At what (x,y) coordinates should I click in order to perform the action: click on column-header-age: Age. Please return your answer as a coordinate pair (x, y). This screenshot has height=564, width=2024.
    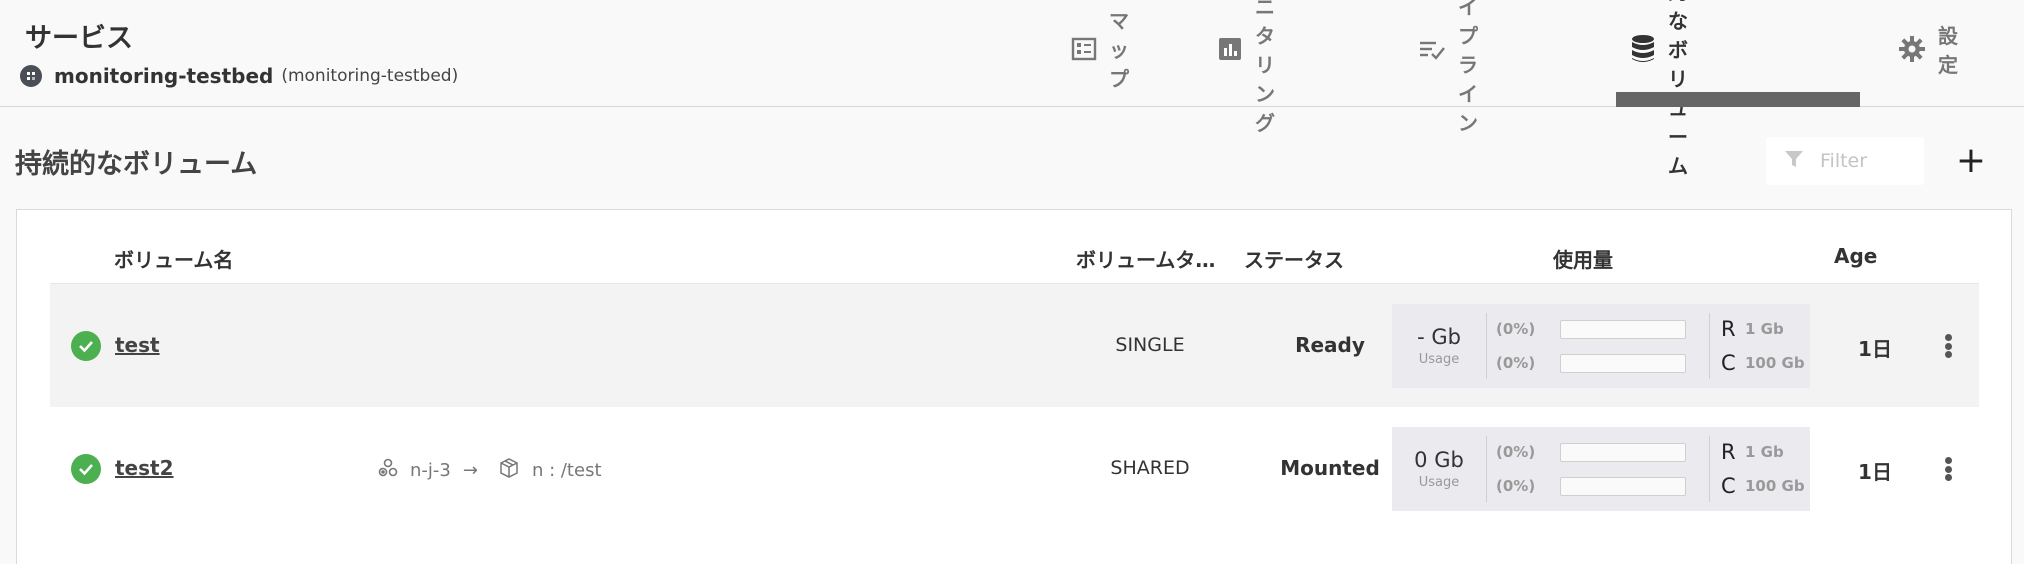
    Looking at the image, I should click on (1855, 256).